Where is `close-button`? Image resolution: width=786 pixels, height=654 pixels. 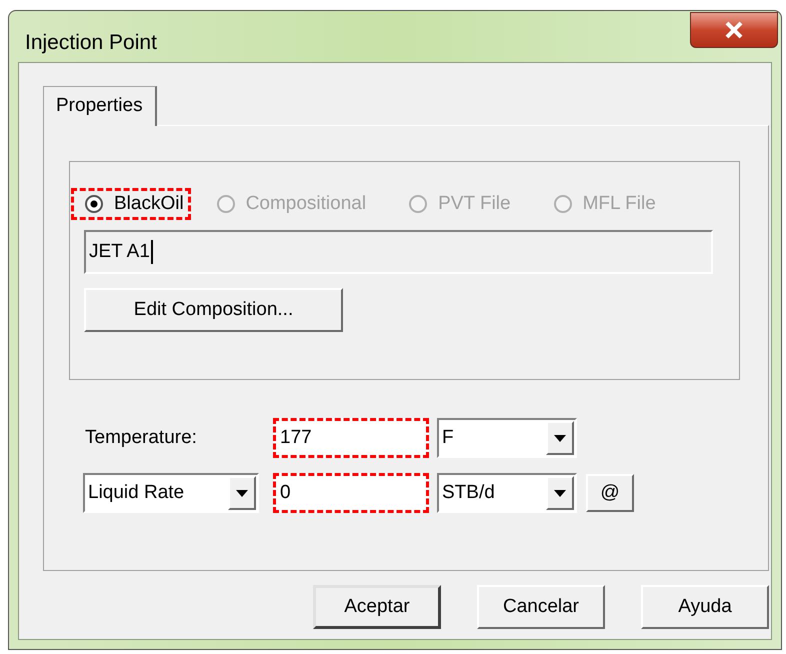
close-button is located at coordinates (734, 30).